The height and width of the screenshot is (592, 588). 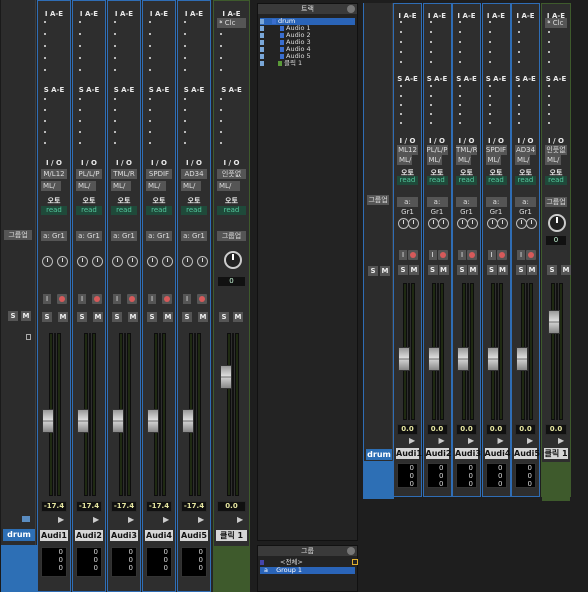 I want to click on input-selector: ML12, so click(x=407, y=150).